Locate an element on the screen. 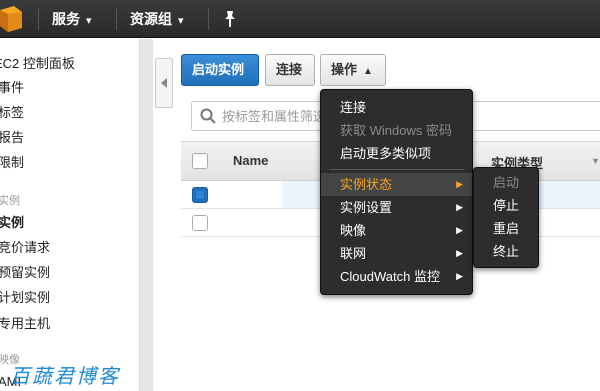 This screenshot has width=600, height=391. sidebar-item-scheduled-instances: 计划实例 is located at coordinates (25, 298).